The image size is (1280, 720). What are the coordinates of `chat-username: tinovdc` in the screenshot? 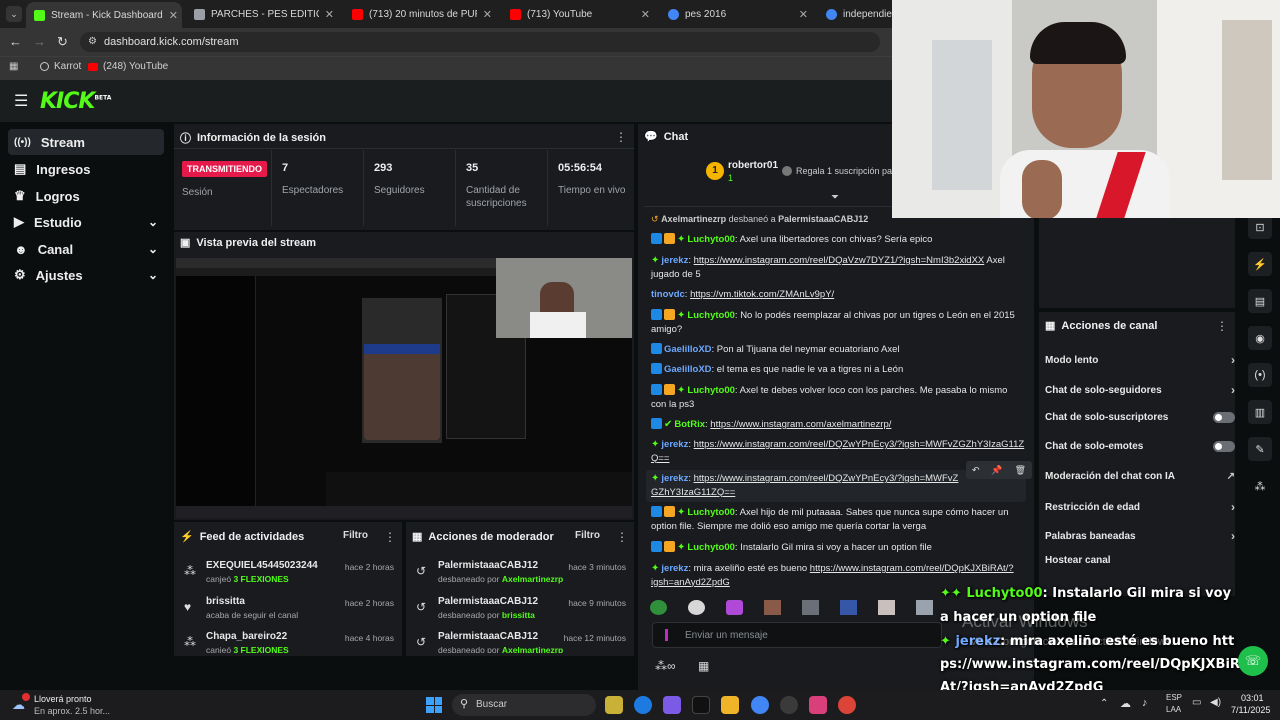 It's located at (668, 294).